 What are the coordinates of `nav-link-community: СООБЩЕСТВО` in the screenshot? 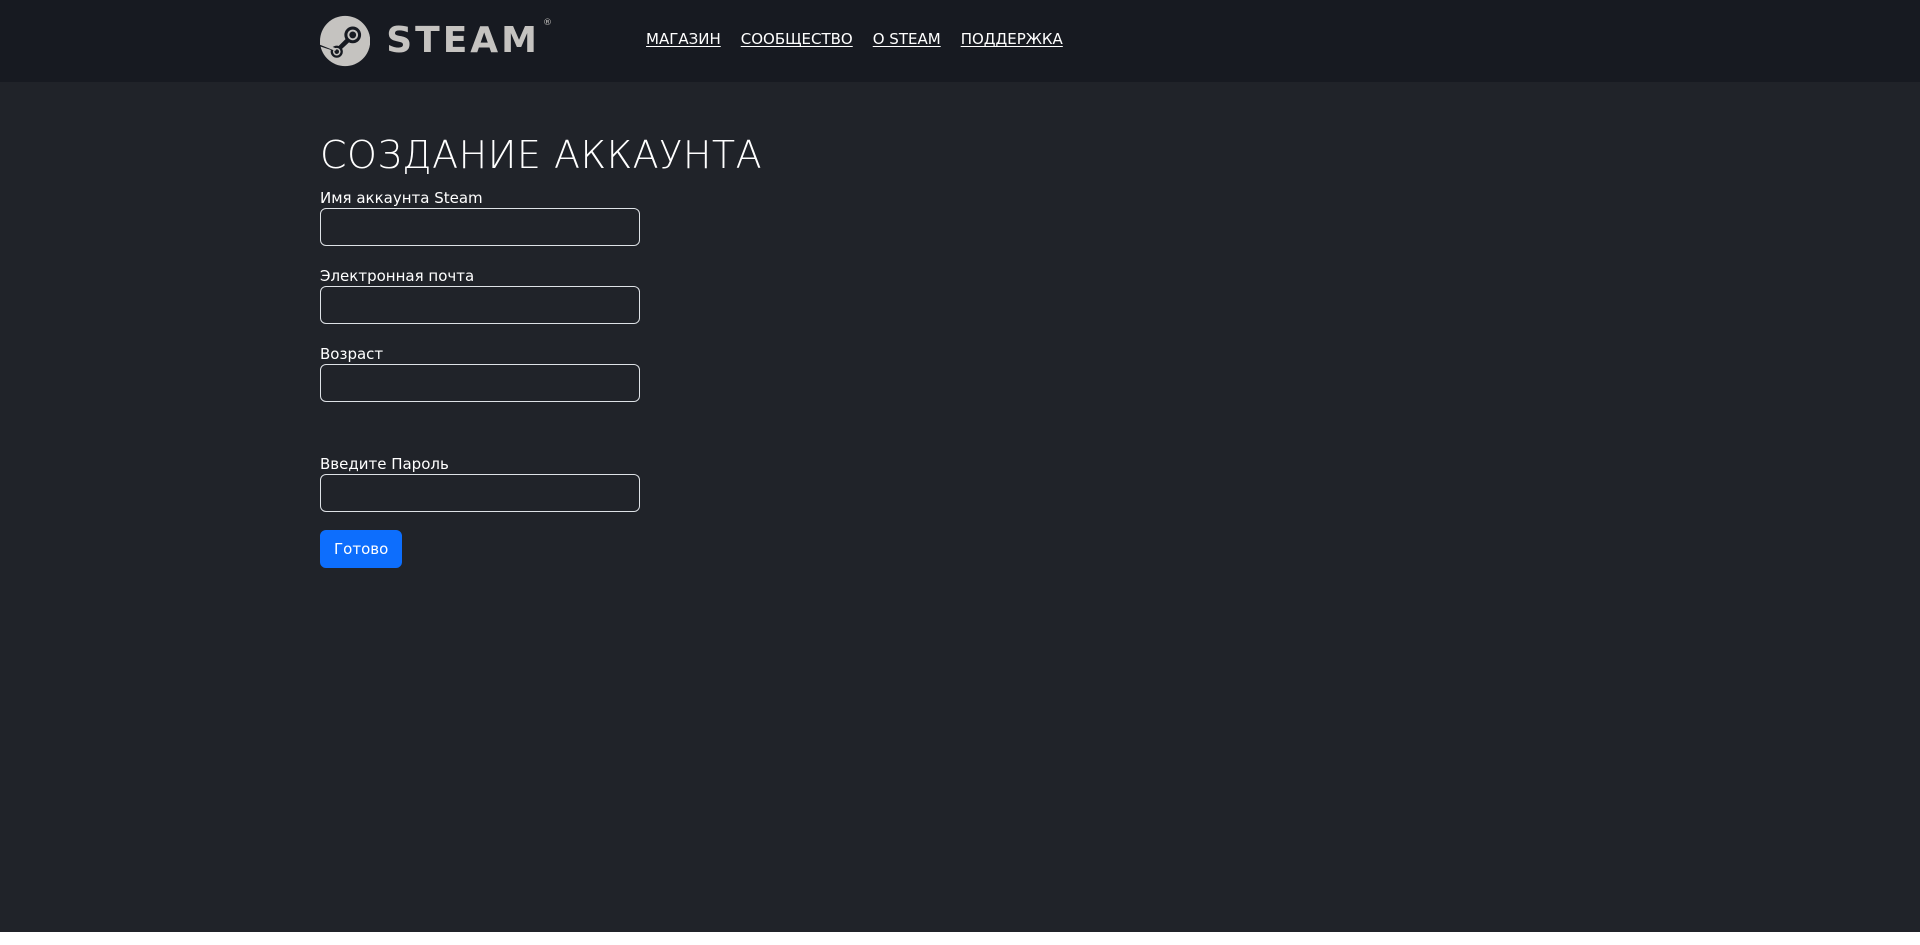 It's located at (797, 39).